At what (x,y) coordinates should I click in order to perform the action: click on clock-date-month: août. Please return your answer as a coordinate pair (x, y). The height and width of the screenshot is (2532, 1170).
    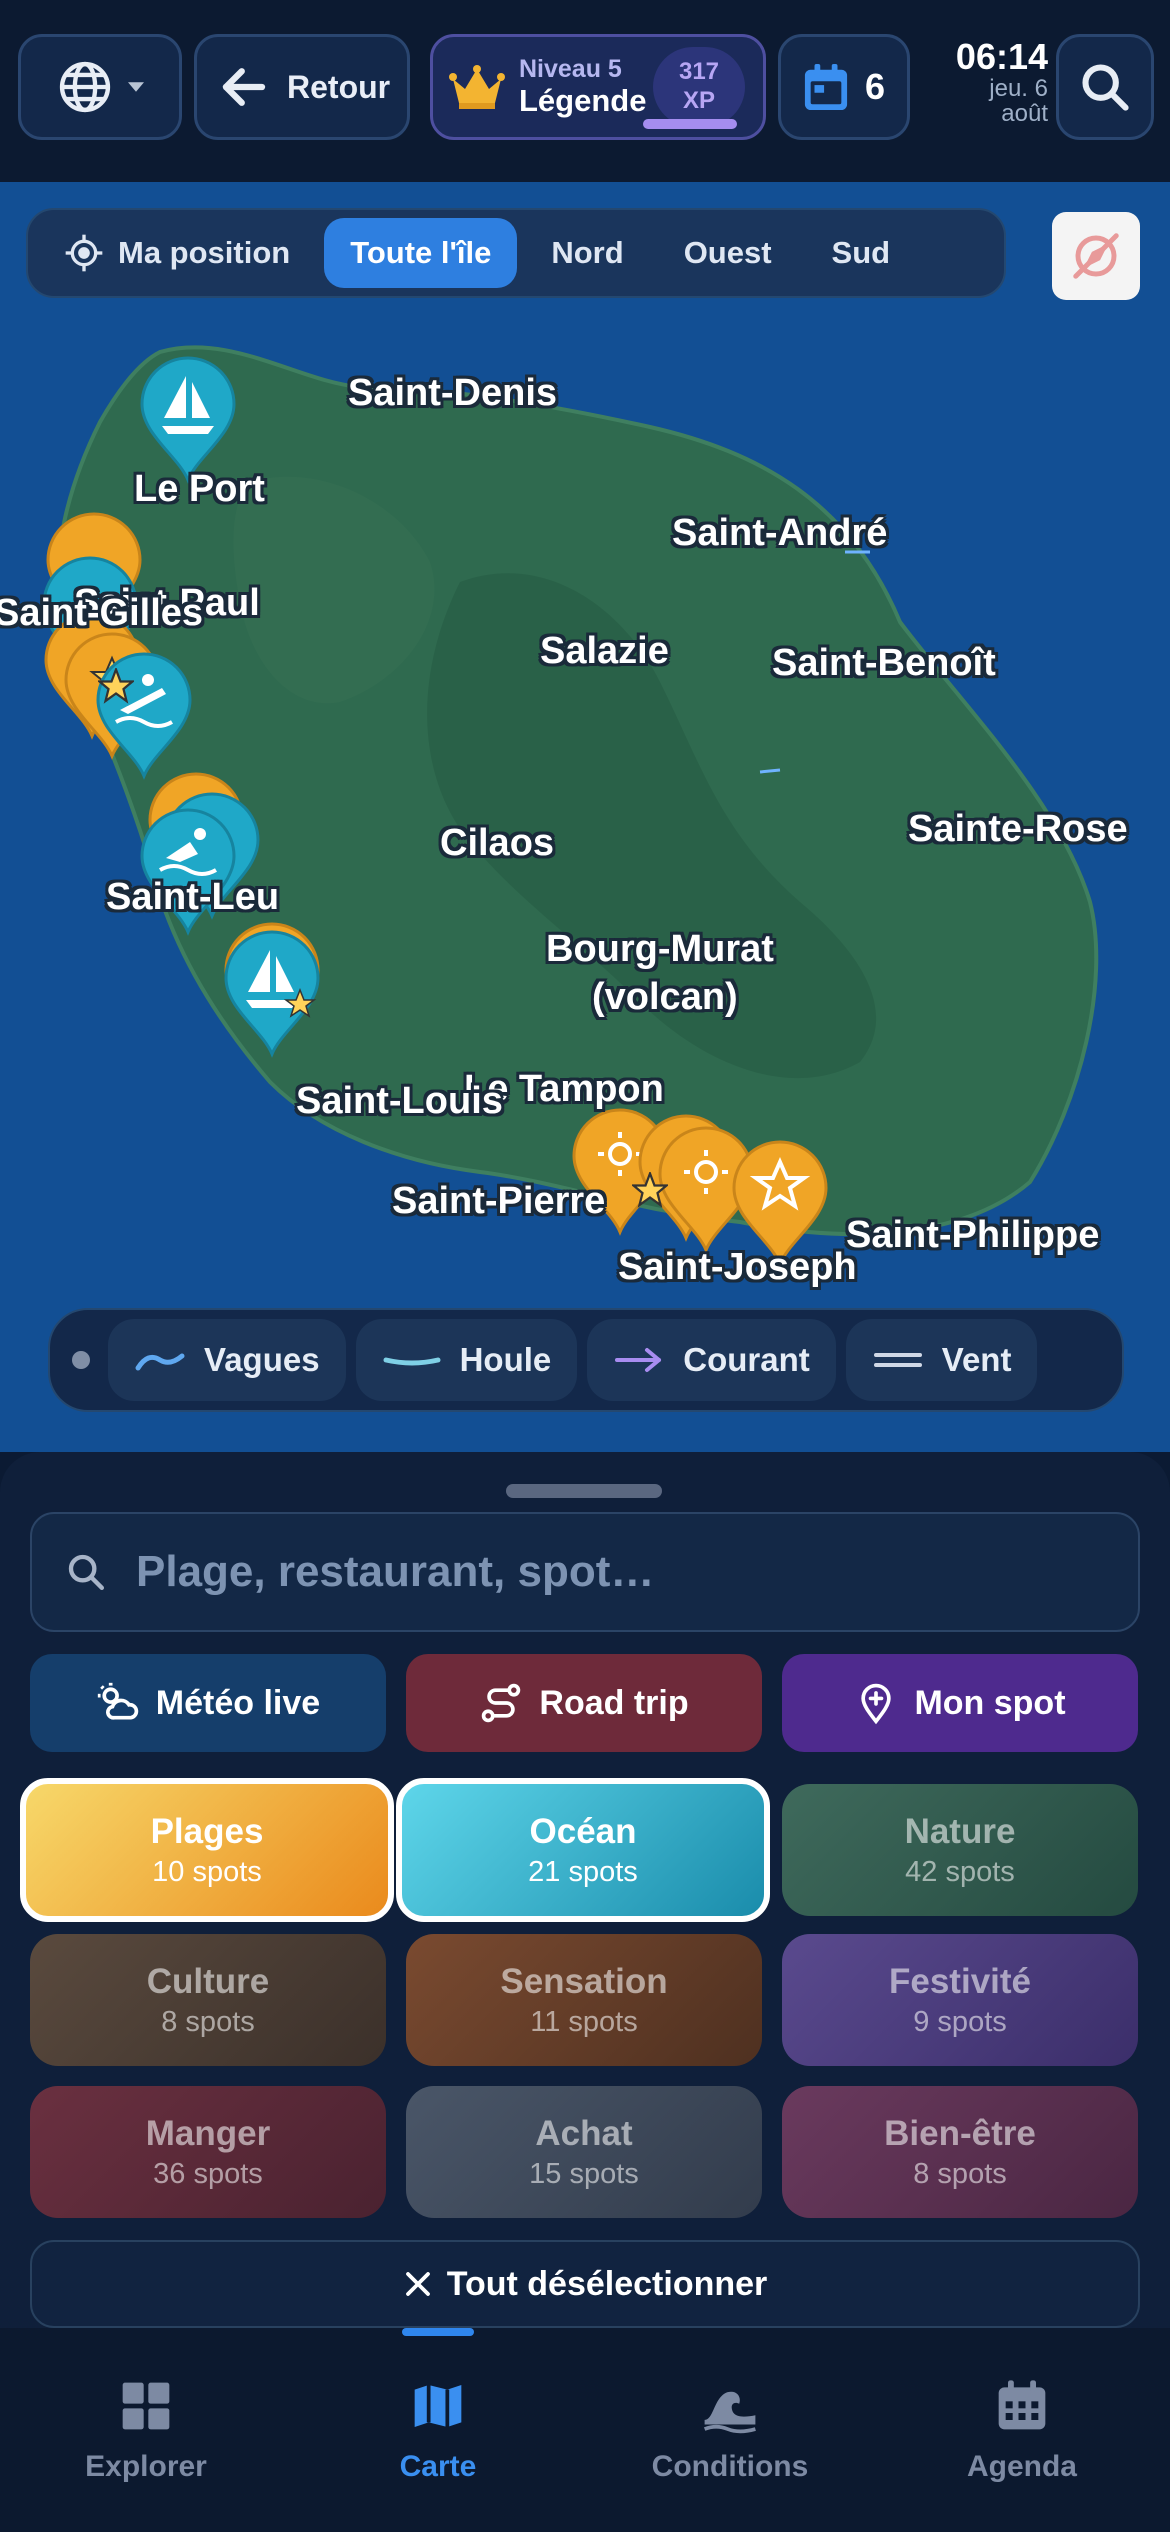
    Looking at the image, I should click on (1024, 113).